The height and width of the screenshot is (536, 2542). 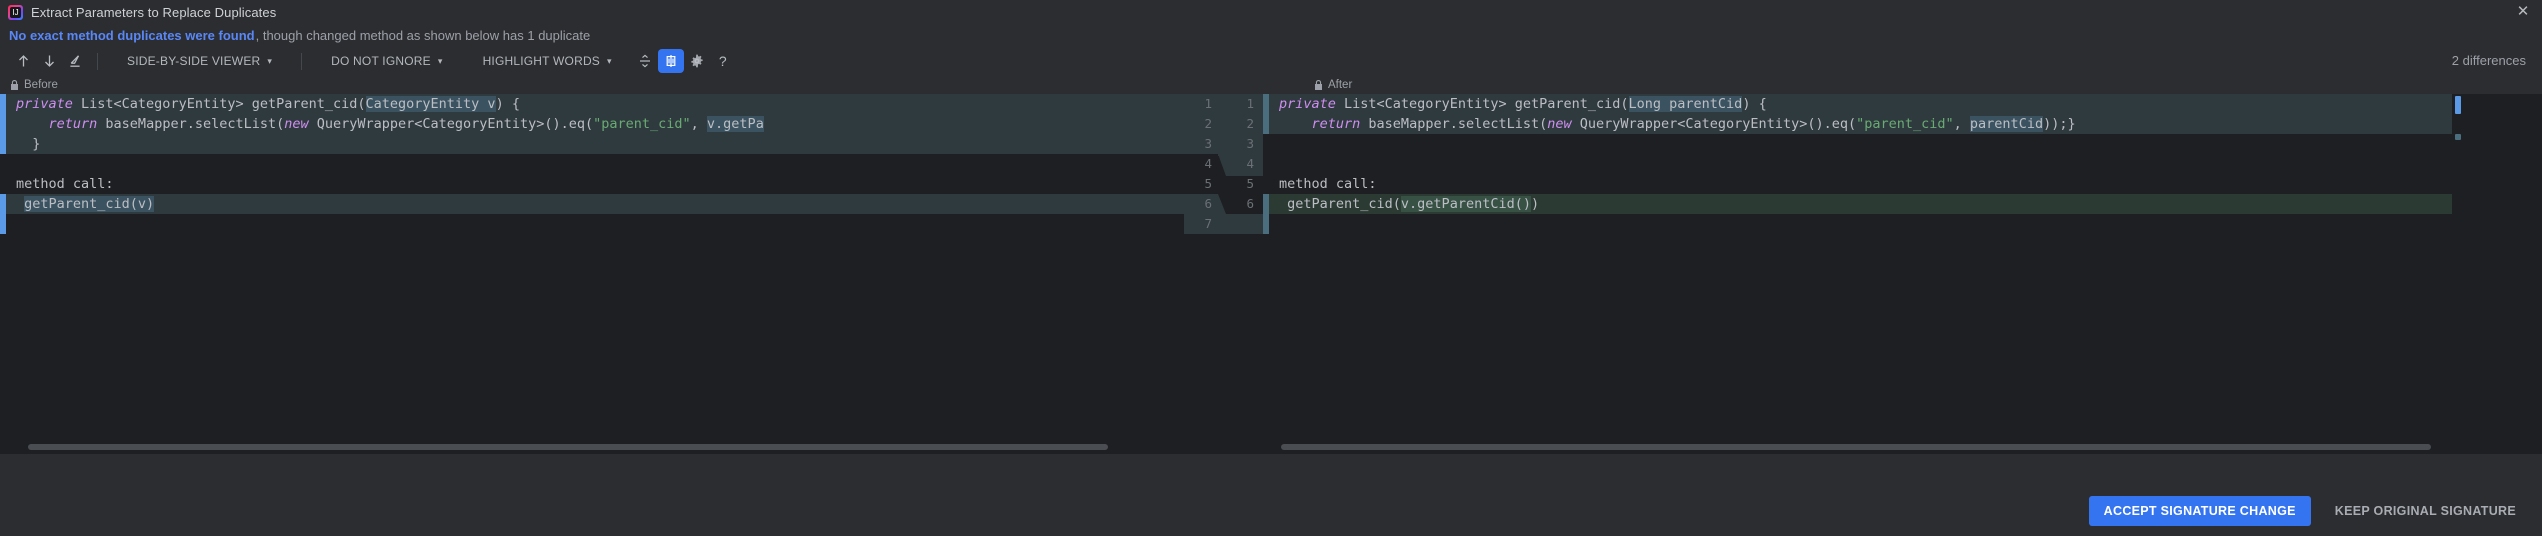 What do you see at coordinates (697, 61) in the screenshot?
I see `gear-icon` at bounding box center [697, 61].